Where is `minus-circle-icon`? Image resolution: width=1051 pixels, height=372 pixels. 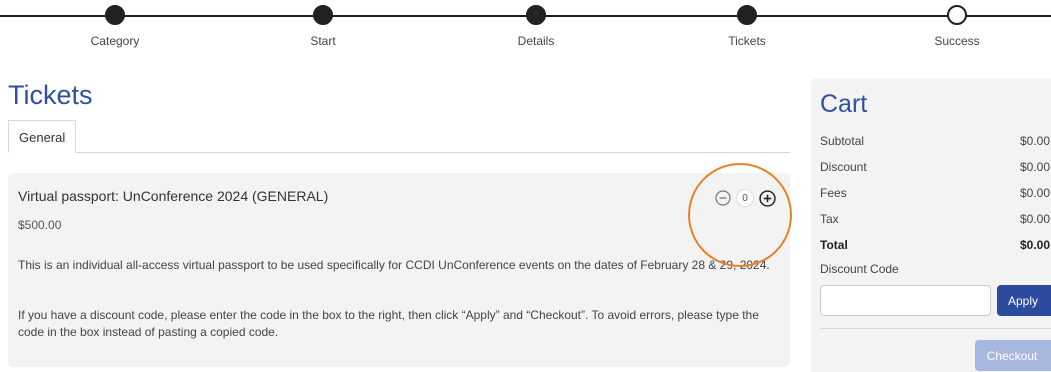
minus-circle-icon is located at coordinates (723, 198).